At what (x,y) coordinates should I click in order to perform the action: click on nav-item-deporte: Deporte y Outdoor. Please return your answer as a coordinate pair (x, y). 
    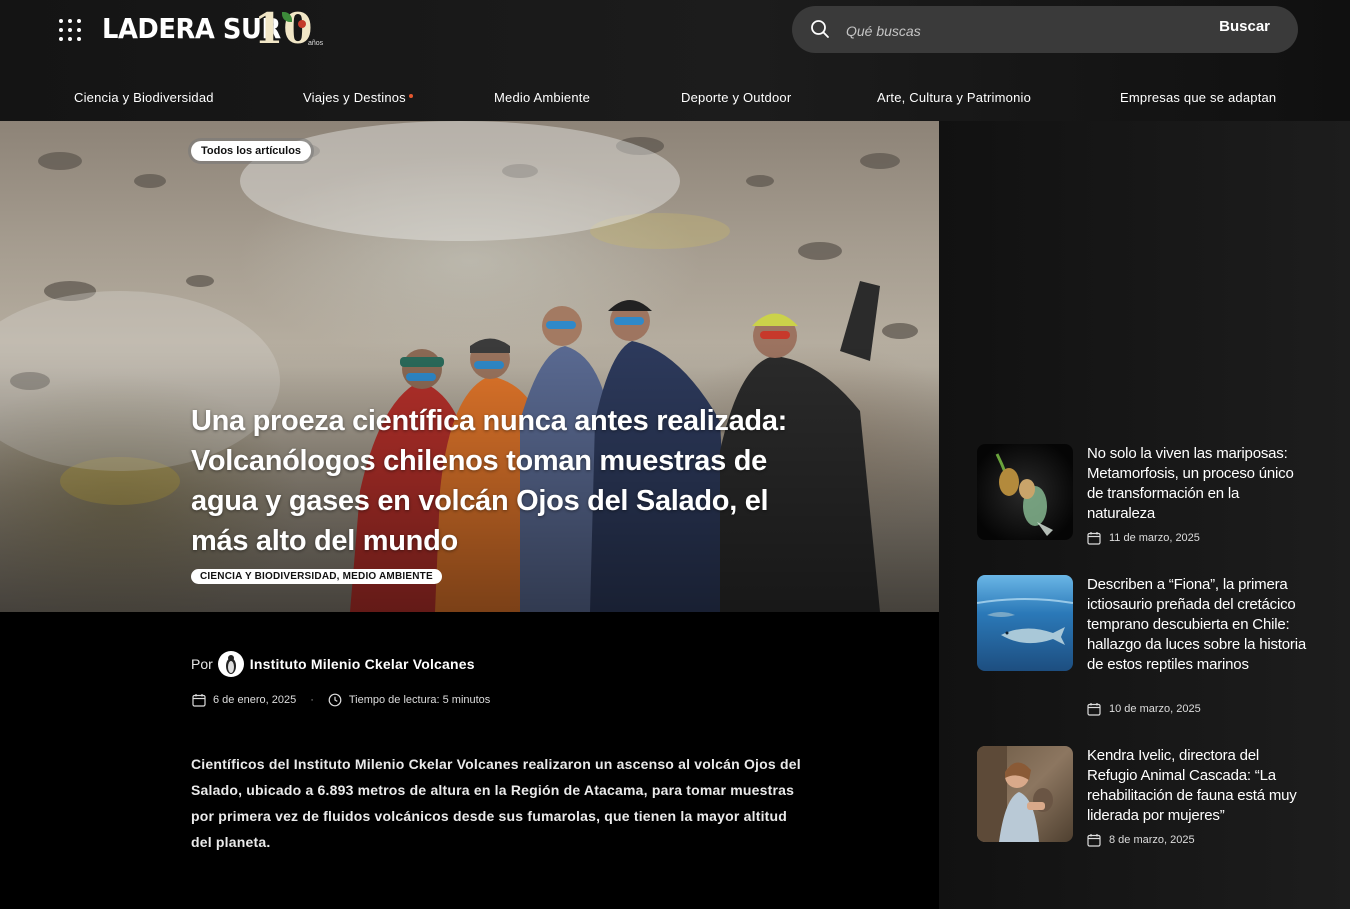
    Looking at the image, I should click on (736, 97).